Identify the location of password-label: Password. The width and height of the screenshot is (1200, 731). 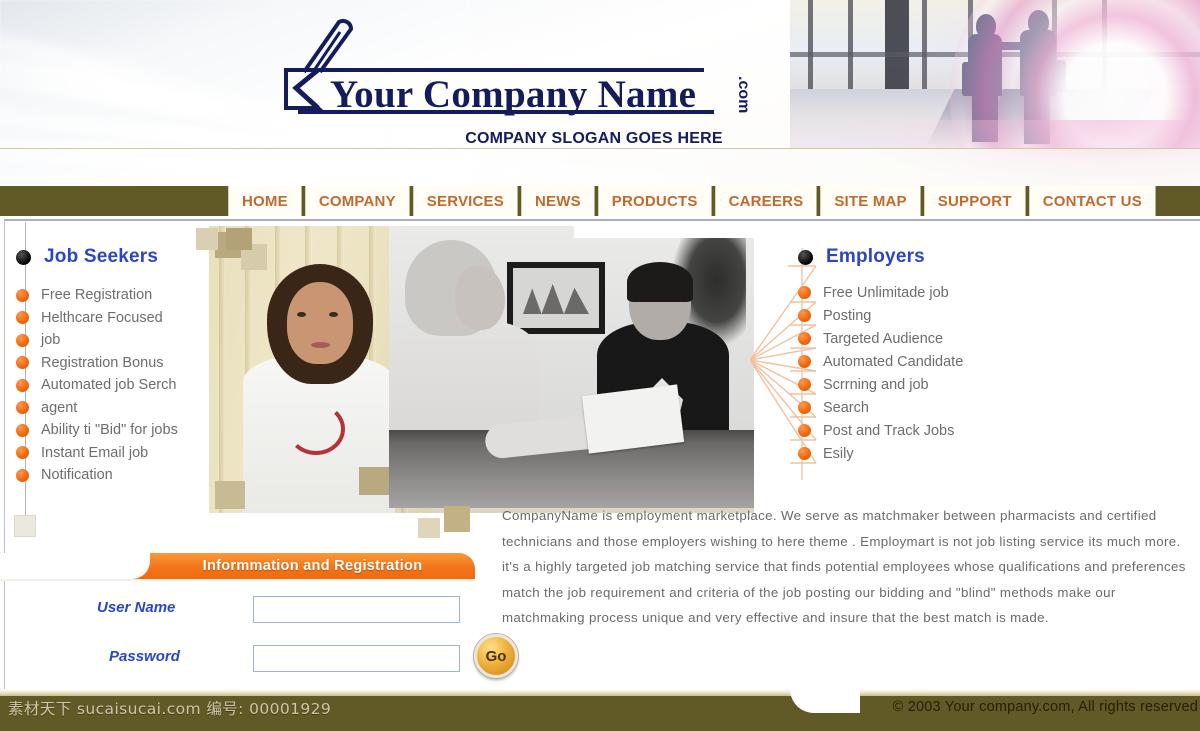
(144, 656).